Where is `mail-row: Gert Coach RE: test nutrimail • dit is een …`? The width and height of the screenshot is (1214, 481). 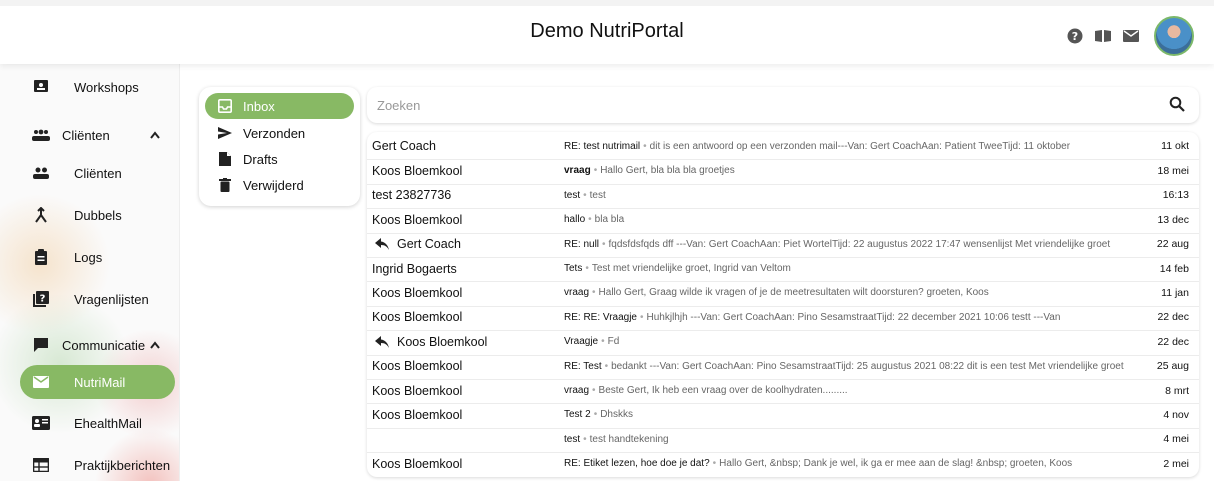
mail-row: Gert Coach RE: test nutrimail • dit is een … is located at coordinates (783, 146).